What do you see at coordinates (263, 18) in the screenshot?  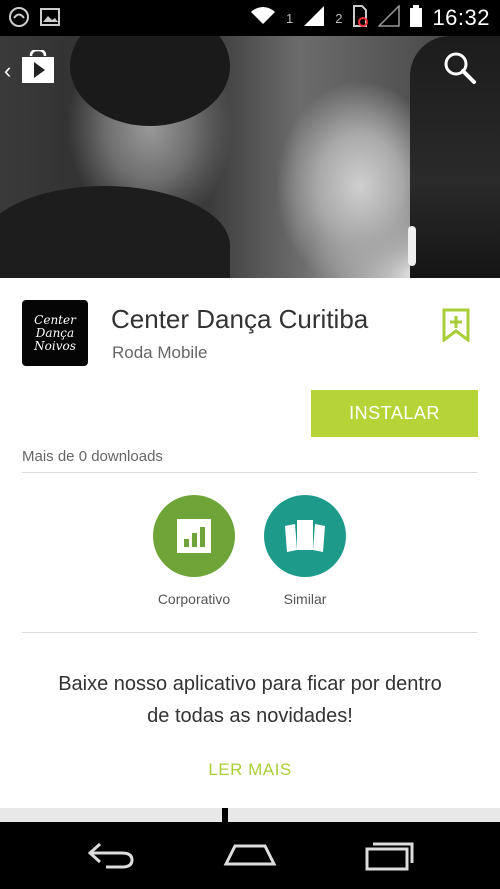 I see `wifi-icon` at bounding box center [263, 18].